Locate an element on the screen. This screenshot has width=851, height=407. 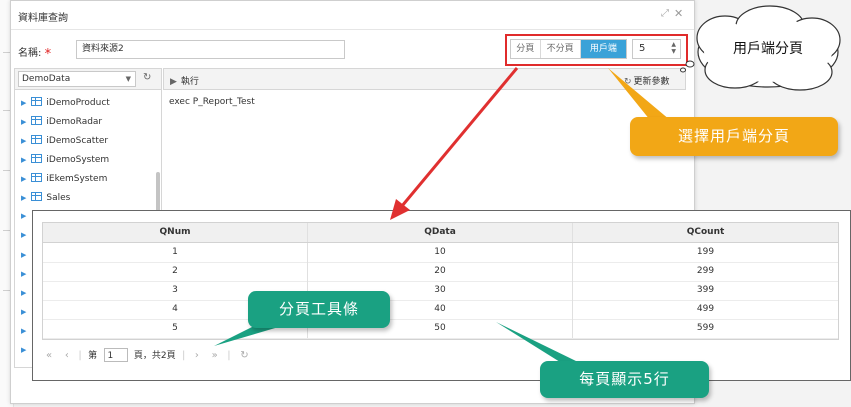
client-paging-note: 用戶端分頁 is located at coordinates (768, 49).